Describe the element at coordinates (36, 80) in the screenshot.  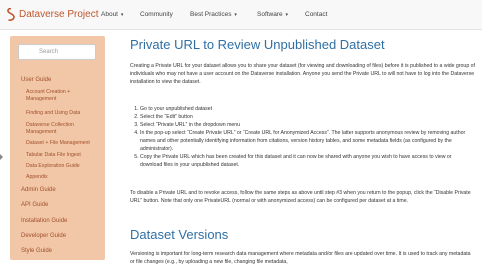
I see `sidebar-item-user-guide: User Guide` at that location.